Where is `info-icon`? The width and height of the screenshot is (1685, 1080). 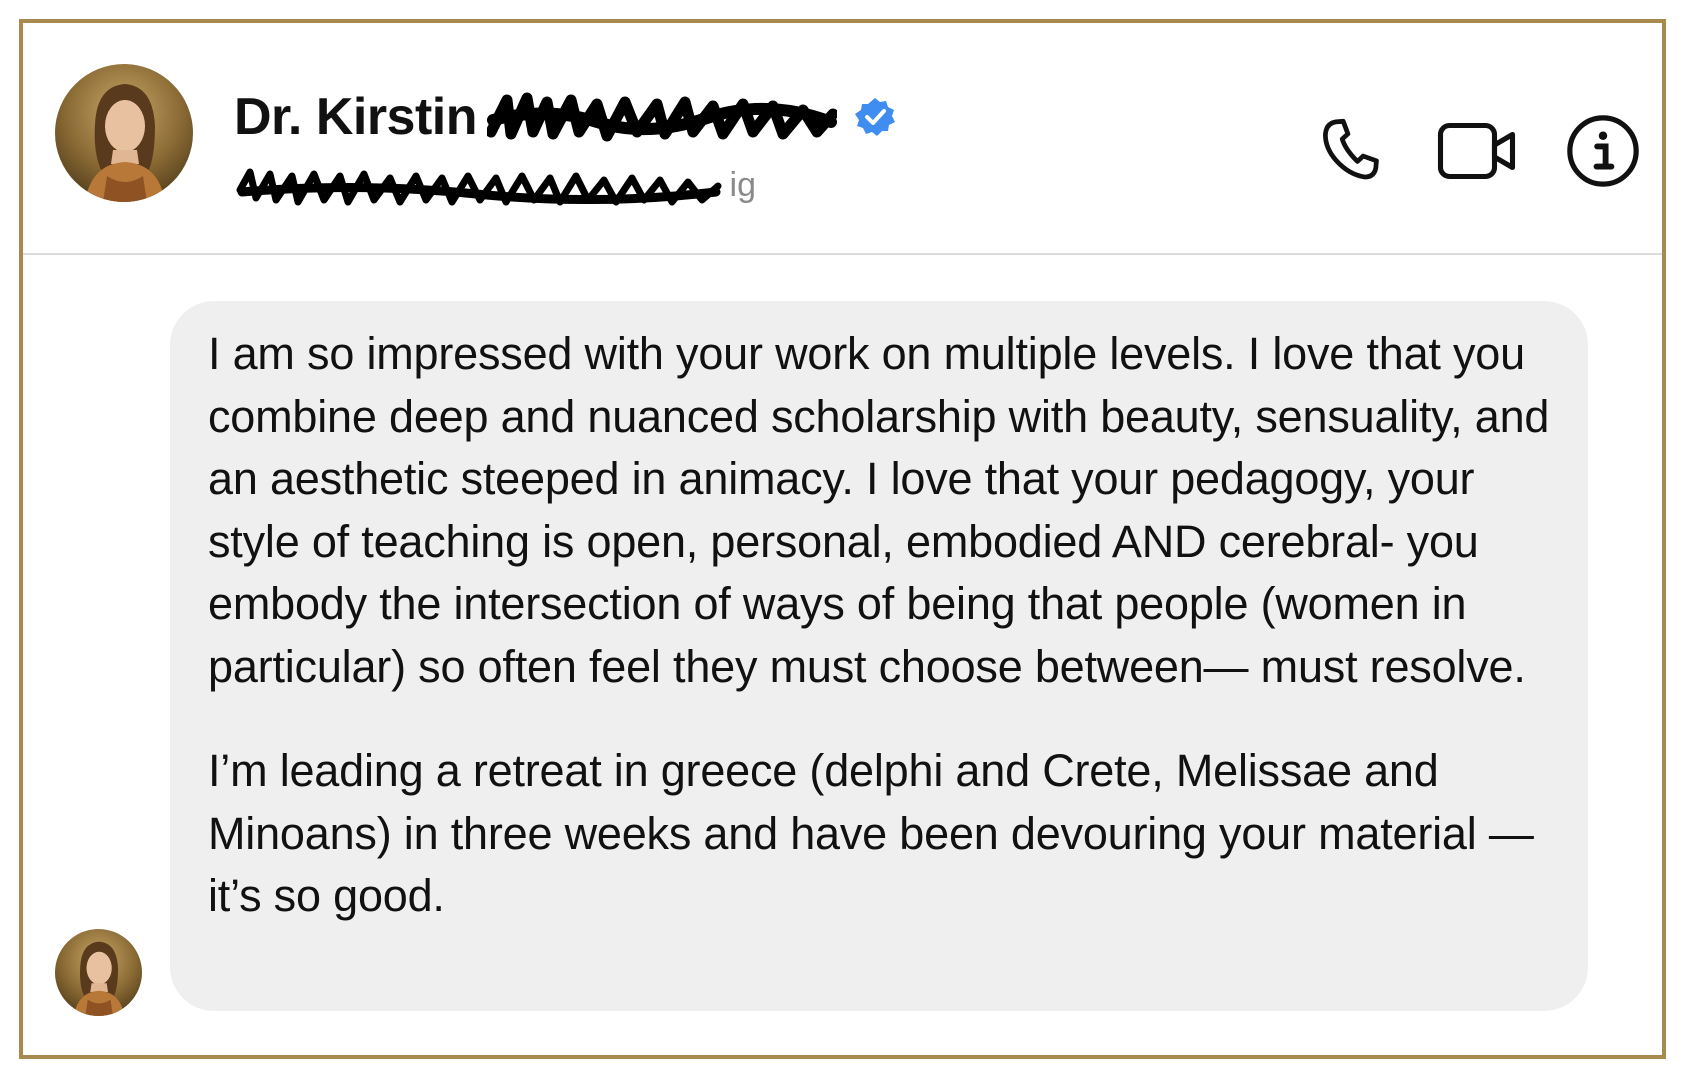 info-icon is located at coordinates (1603, 151).